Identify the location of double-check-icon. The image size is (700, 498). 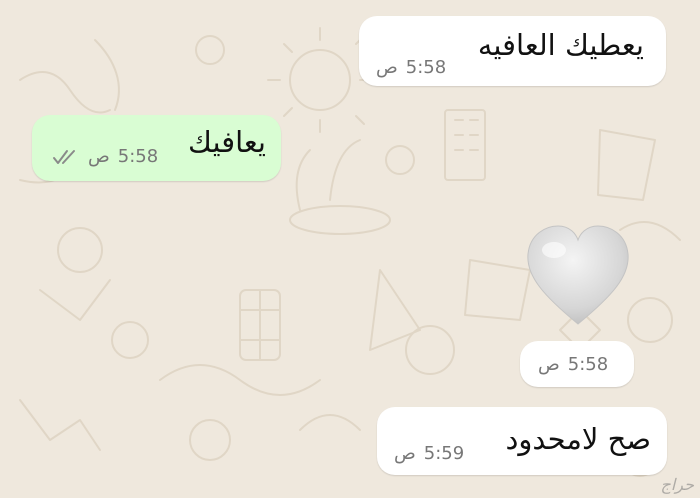
(64, 156).